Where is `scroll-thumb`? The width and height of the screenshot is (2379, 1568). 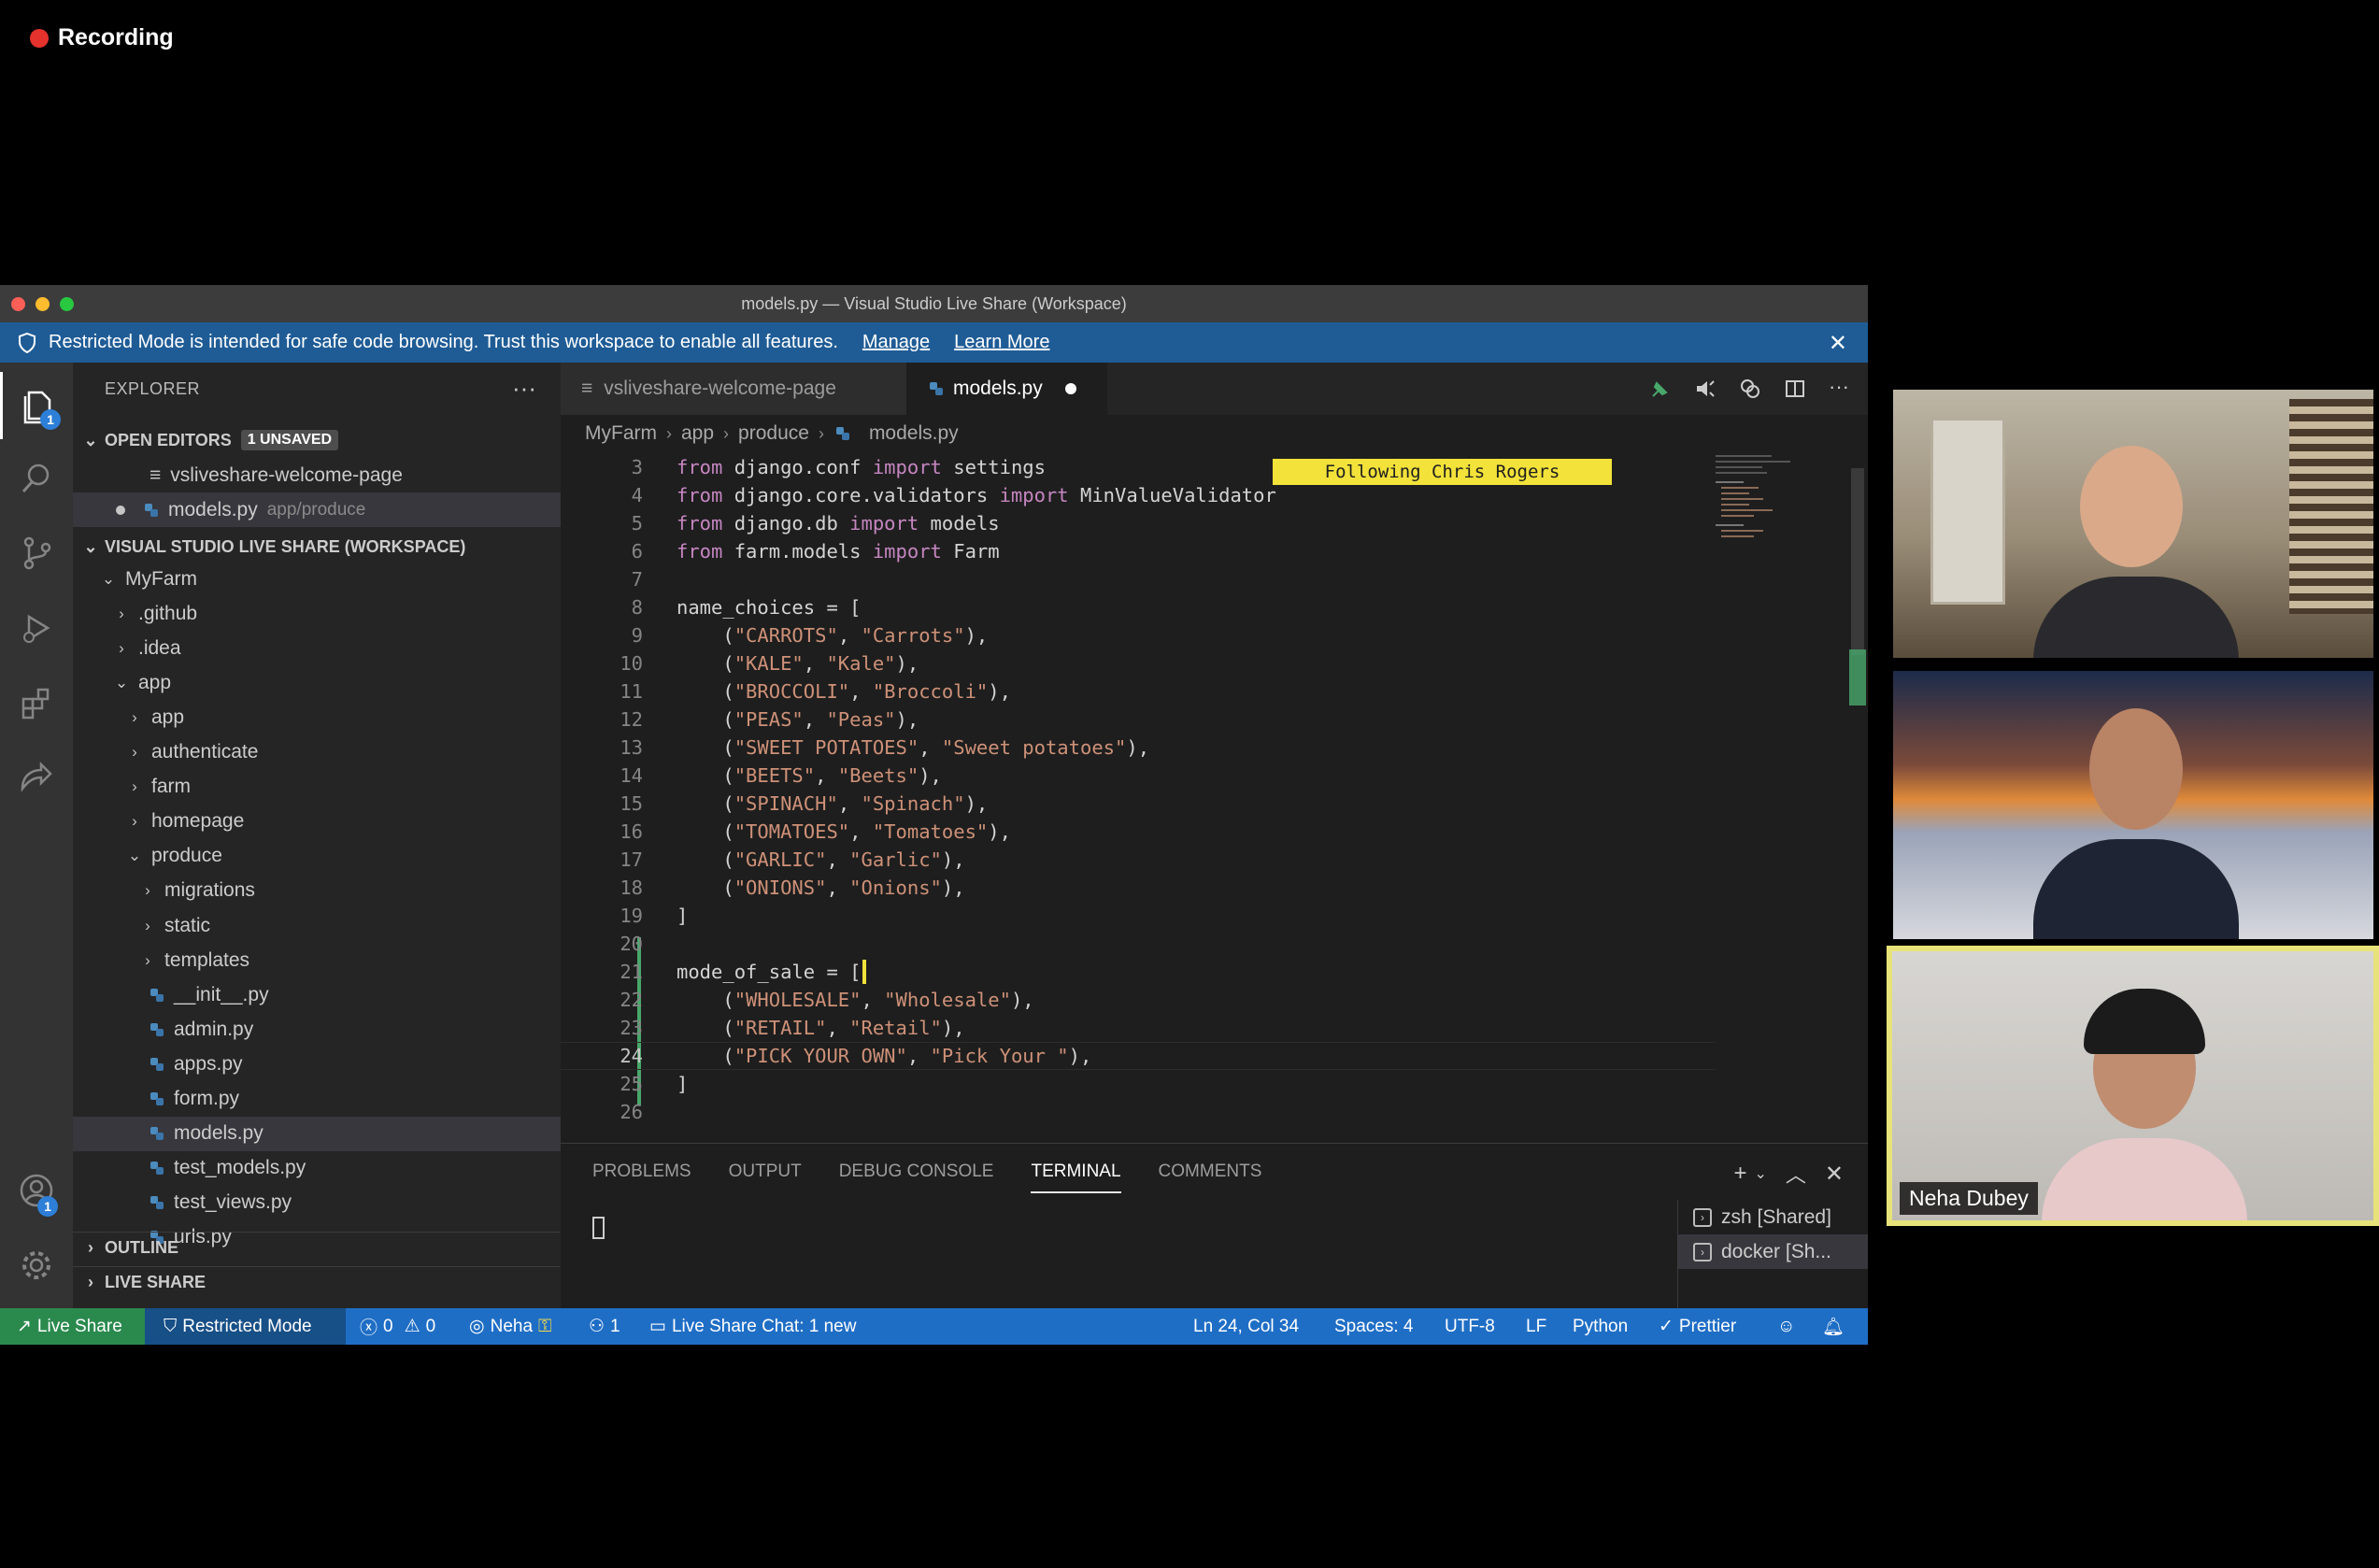
scroll-thumb is located at coordinates (1857, 562).